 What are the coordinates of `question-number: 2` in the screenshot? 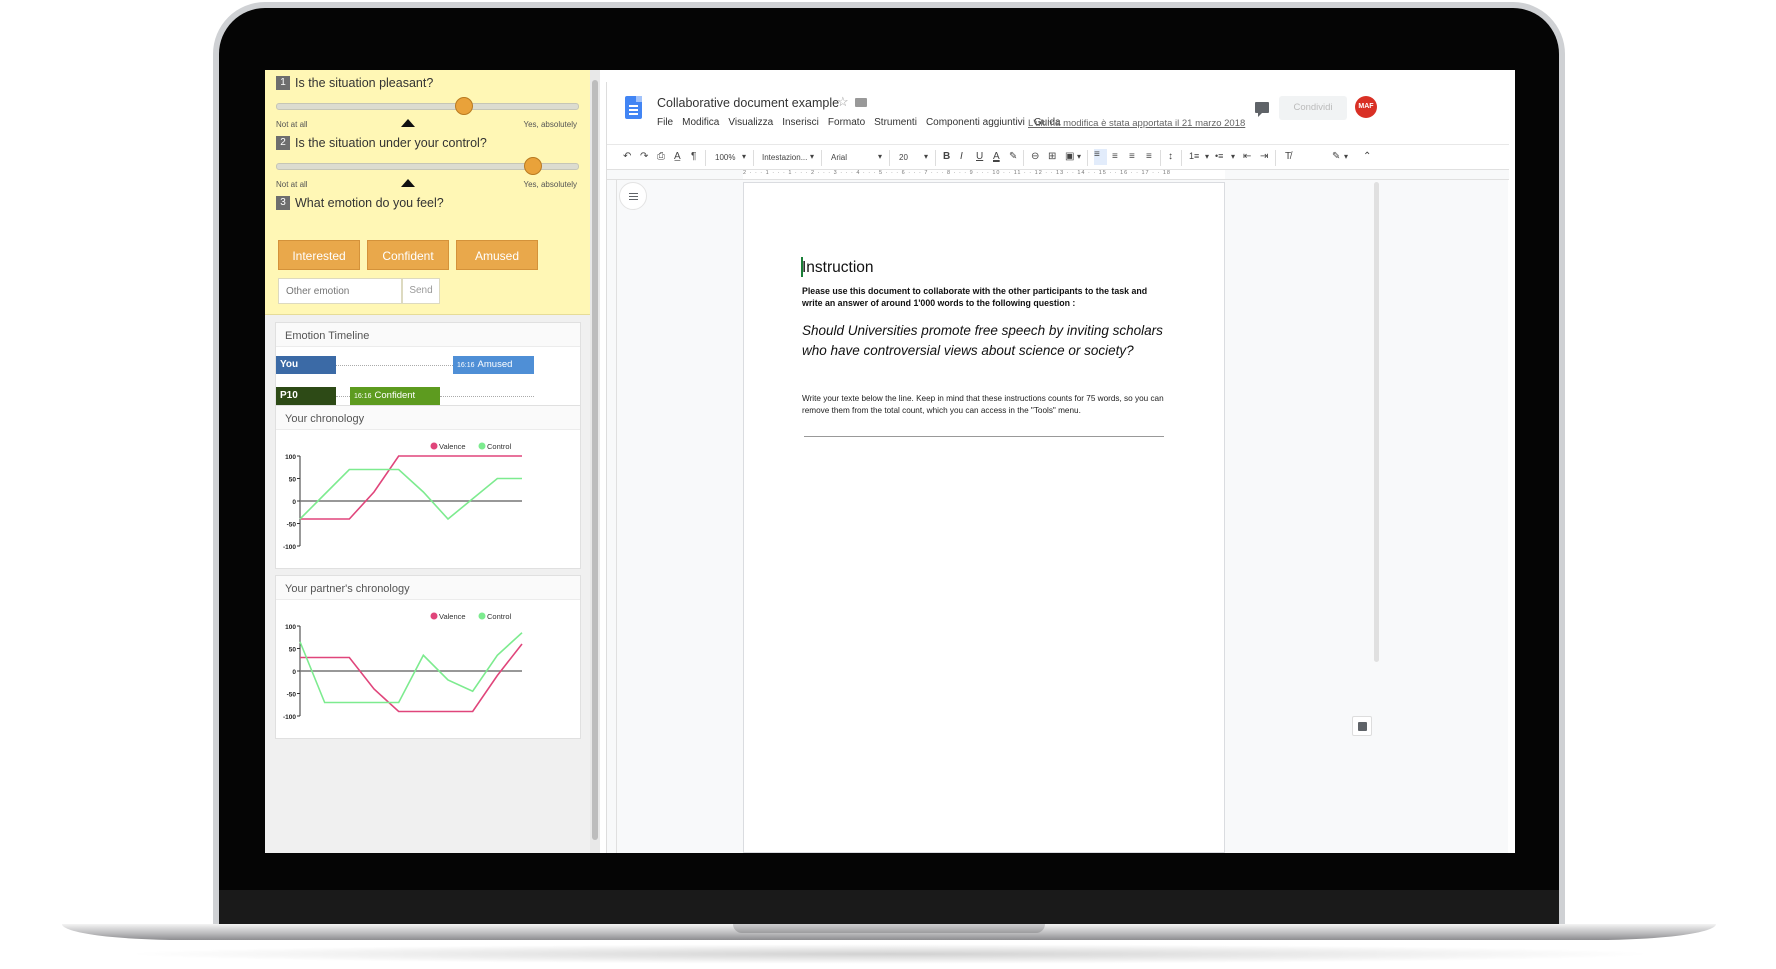 It's located at (283, 143).